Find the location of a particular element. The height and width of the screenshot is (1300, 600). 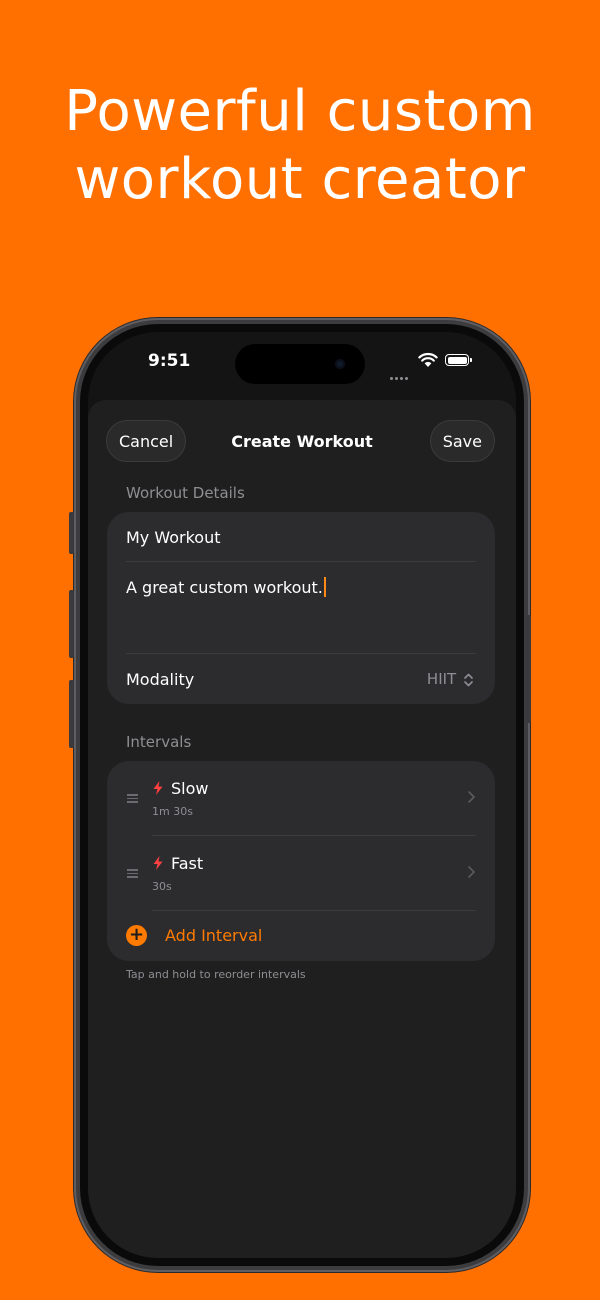

wifi-icon is located at coordinates (428, 359).